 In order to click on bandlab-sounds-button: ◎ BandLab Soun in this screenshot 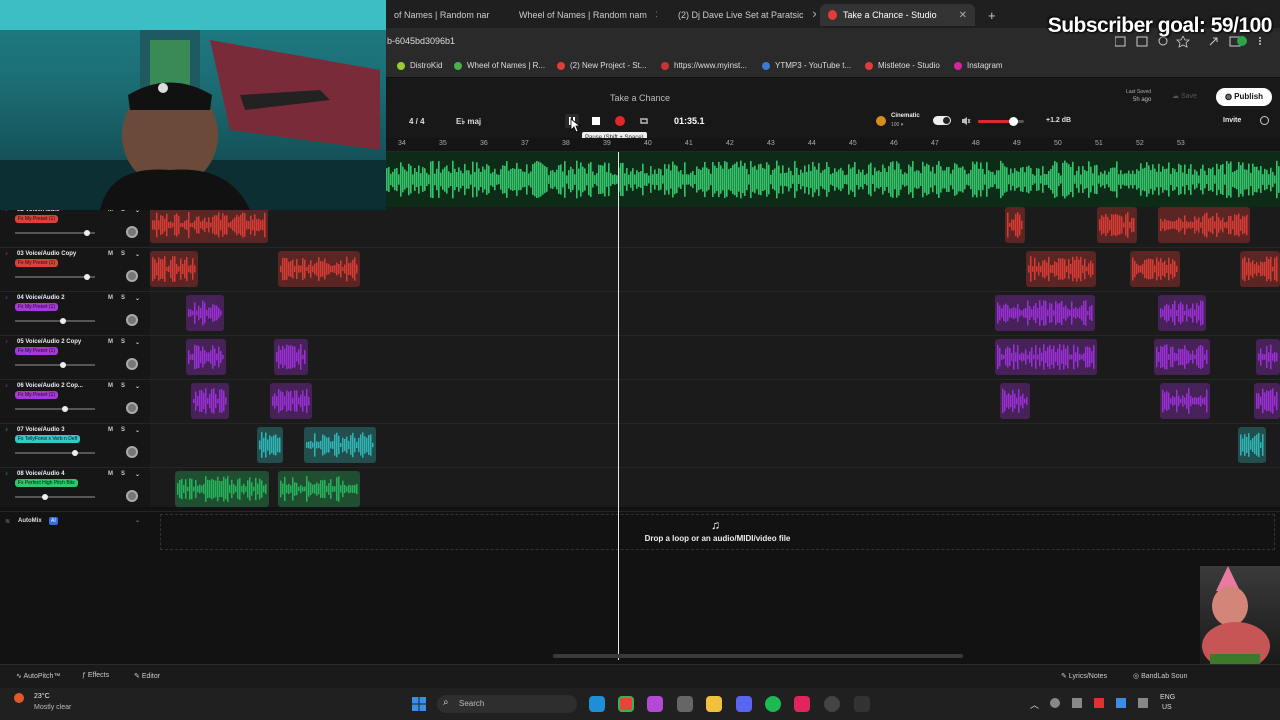, I will do `click(1160, 676)`.